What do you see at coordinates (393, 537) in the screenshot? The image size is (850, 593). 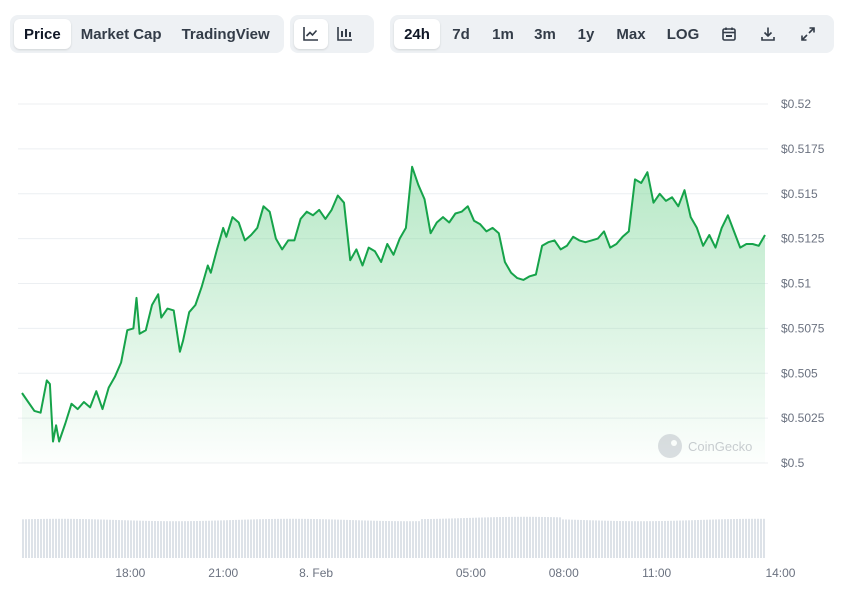 I see `volume-bars` at bounding box center [393, 537].